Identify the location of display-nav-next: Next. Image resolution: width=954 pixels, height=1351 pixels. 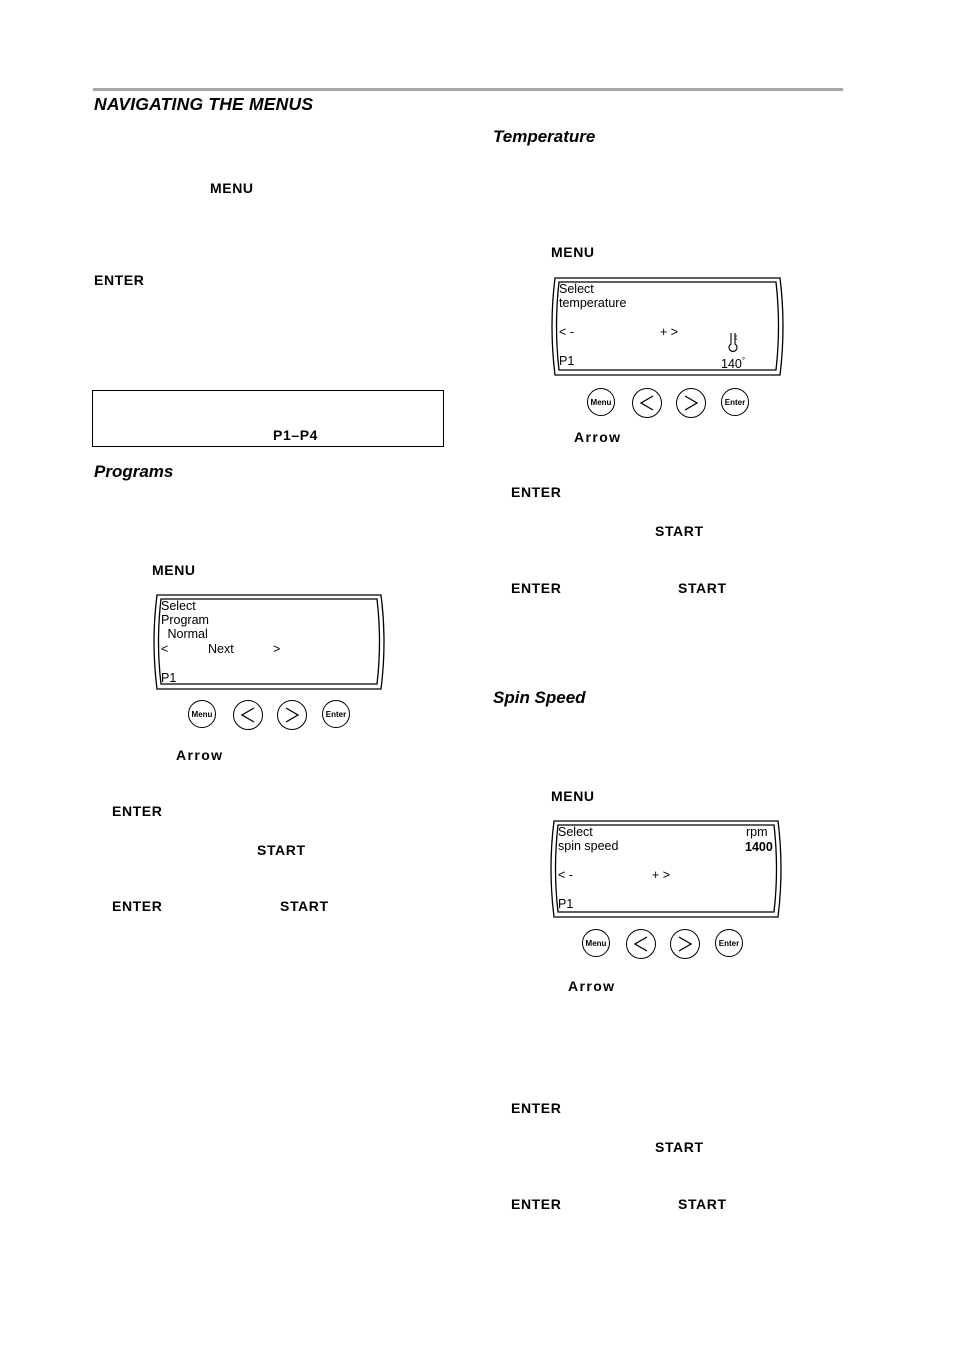
(221, 649).